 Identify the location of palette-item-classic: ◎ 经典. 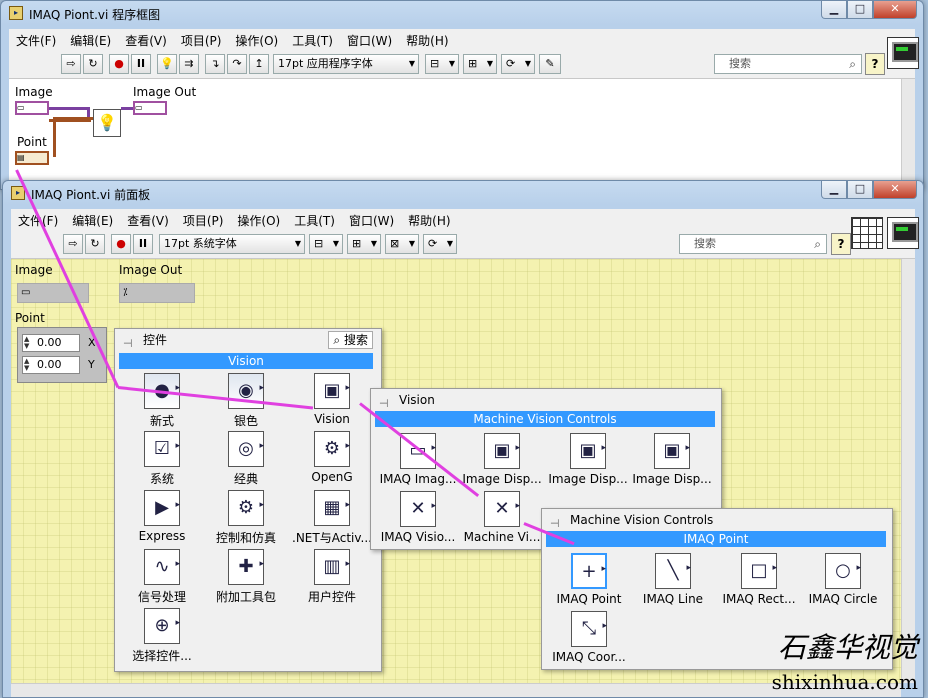
(246, 458).